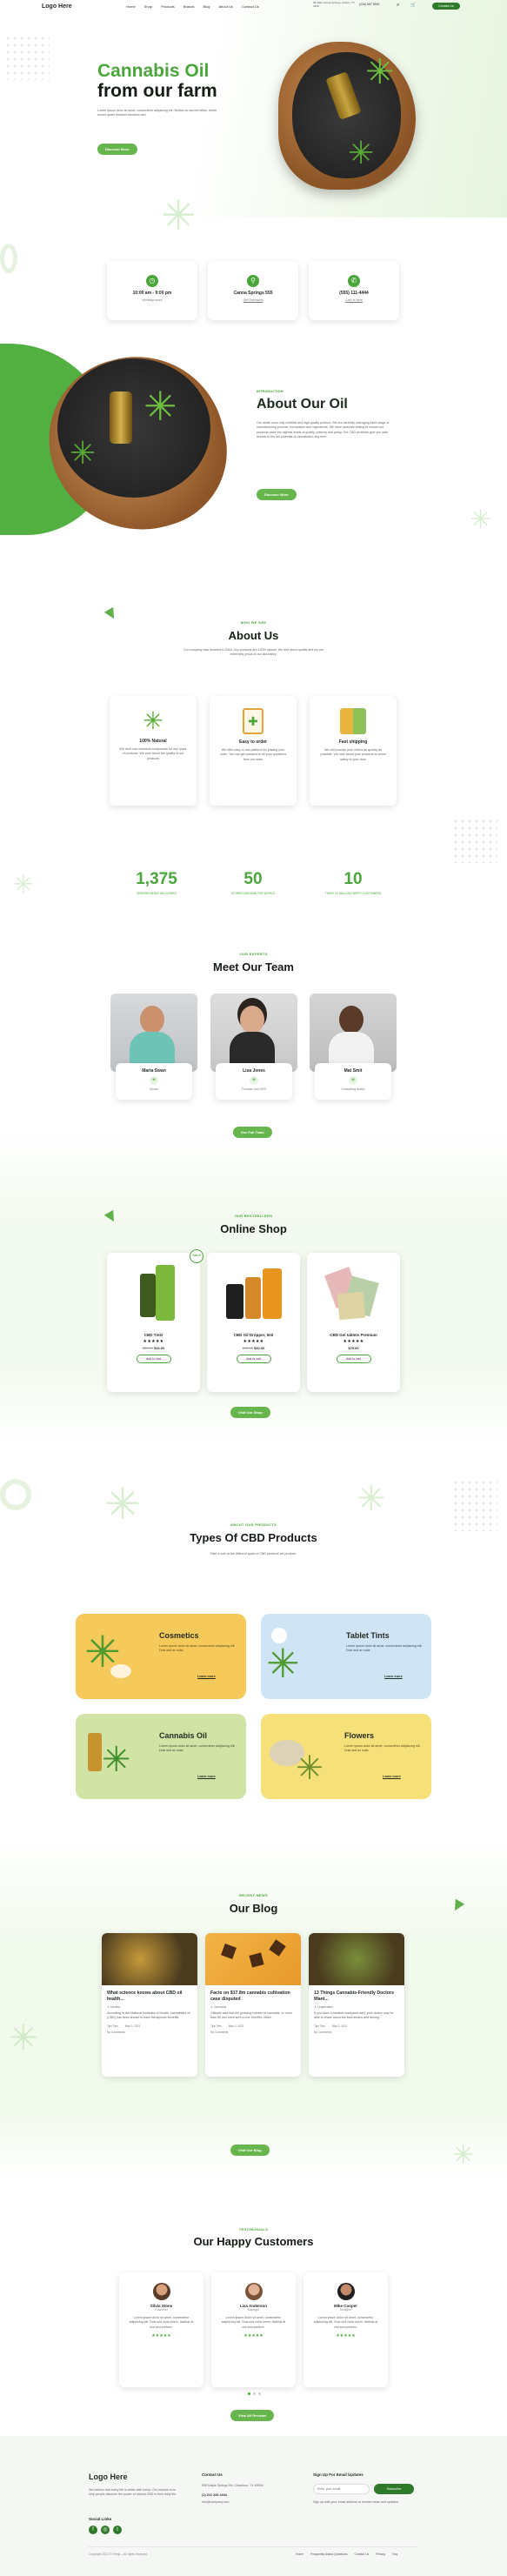 This screenshot has width=507, height=2576. Describe the element at coordinates (215, 2495) in the screenshot. I see `footer-phone: (1) 222 333 4444` at that location.